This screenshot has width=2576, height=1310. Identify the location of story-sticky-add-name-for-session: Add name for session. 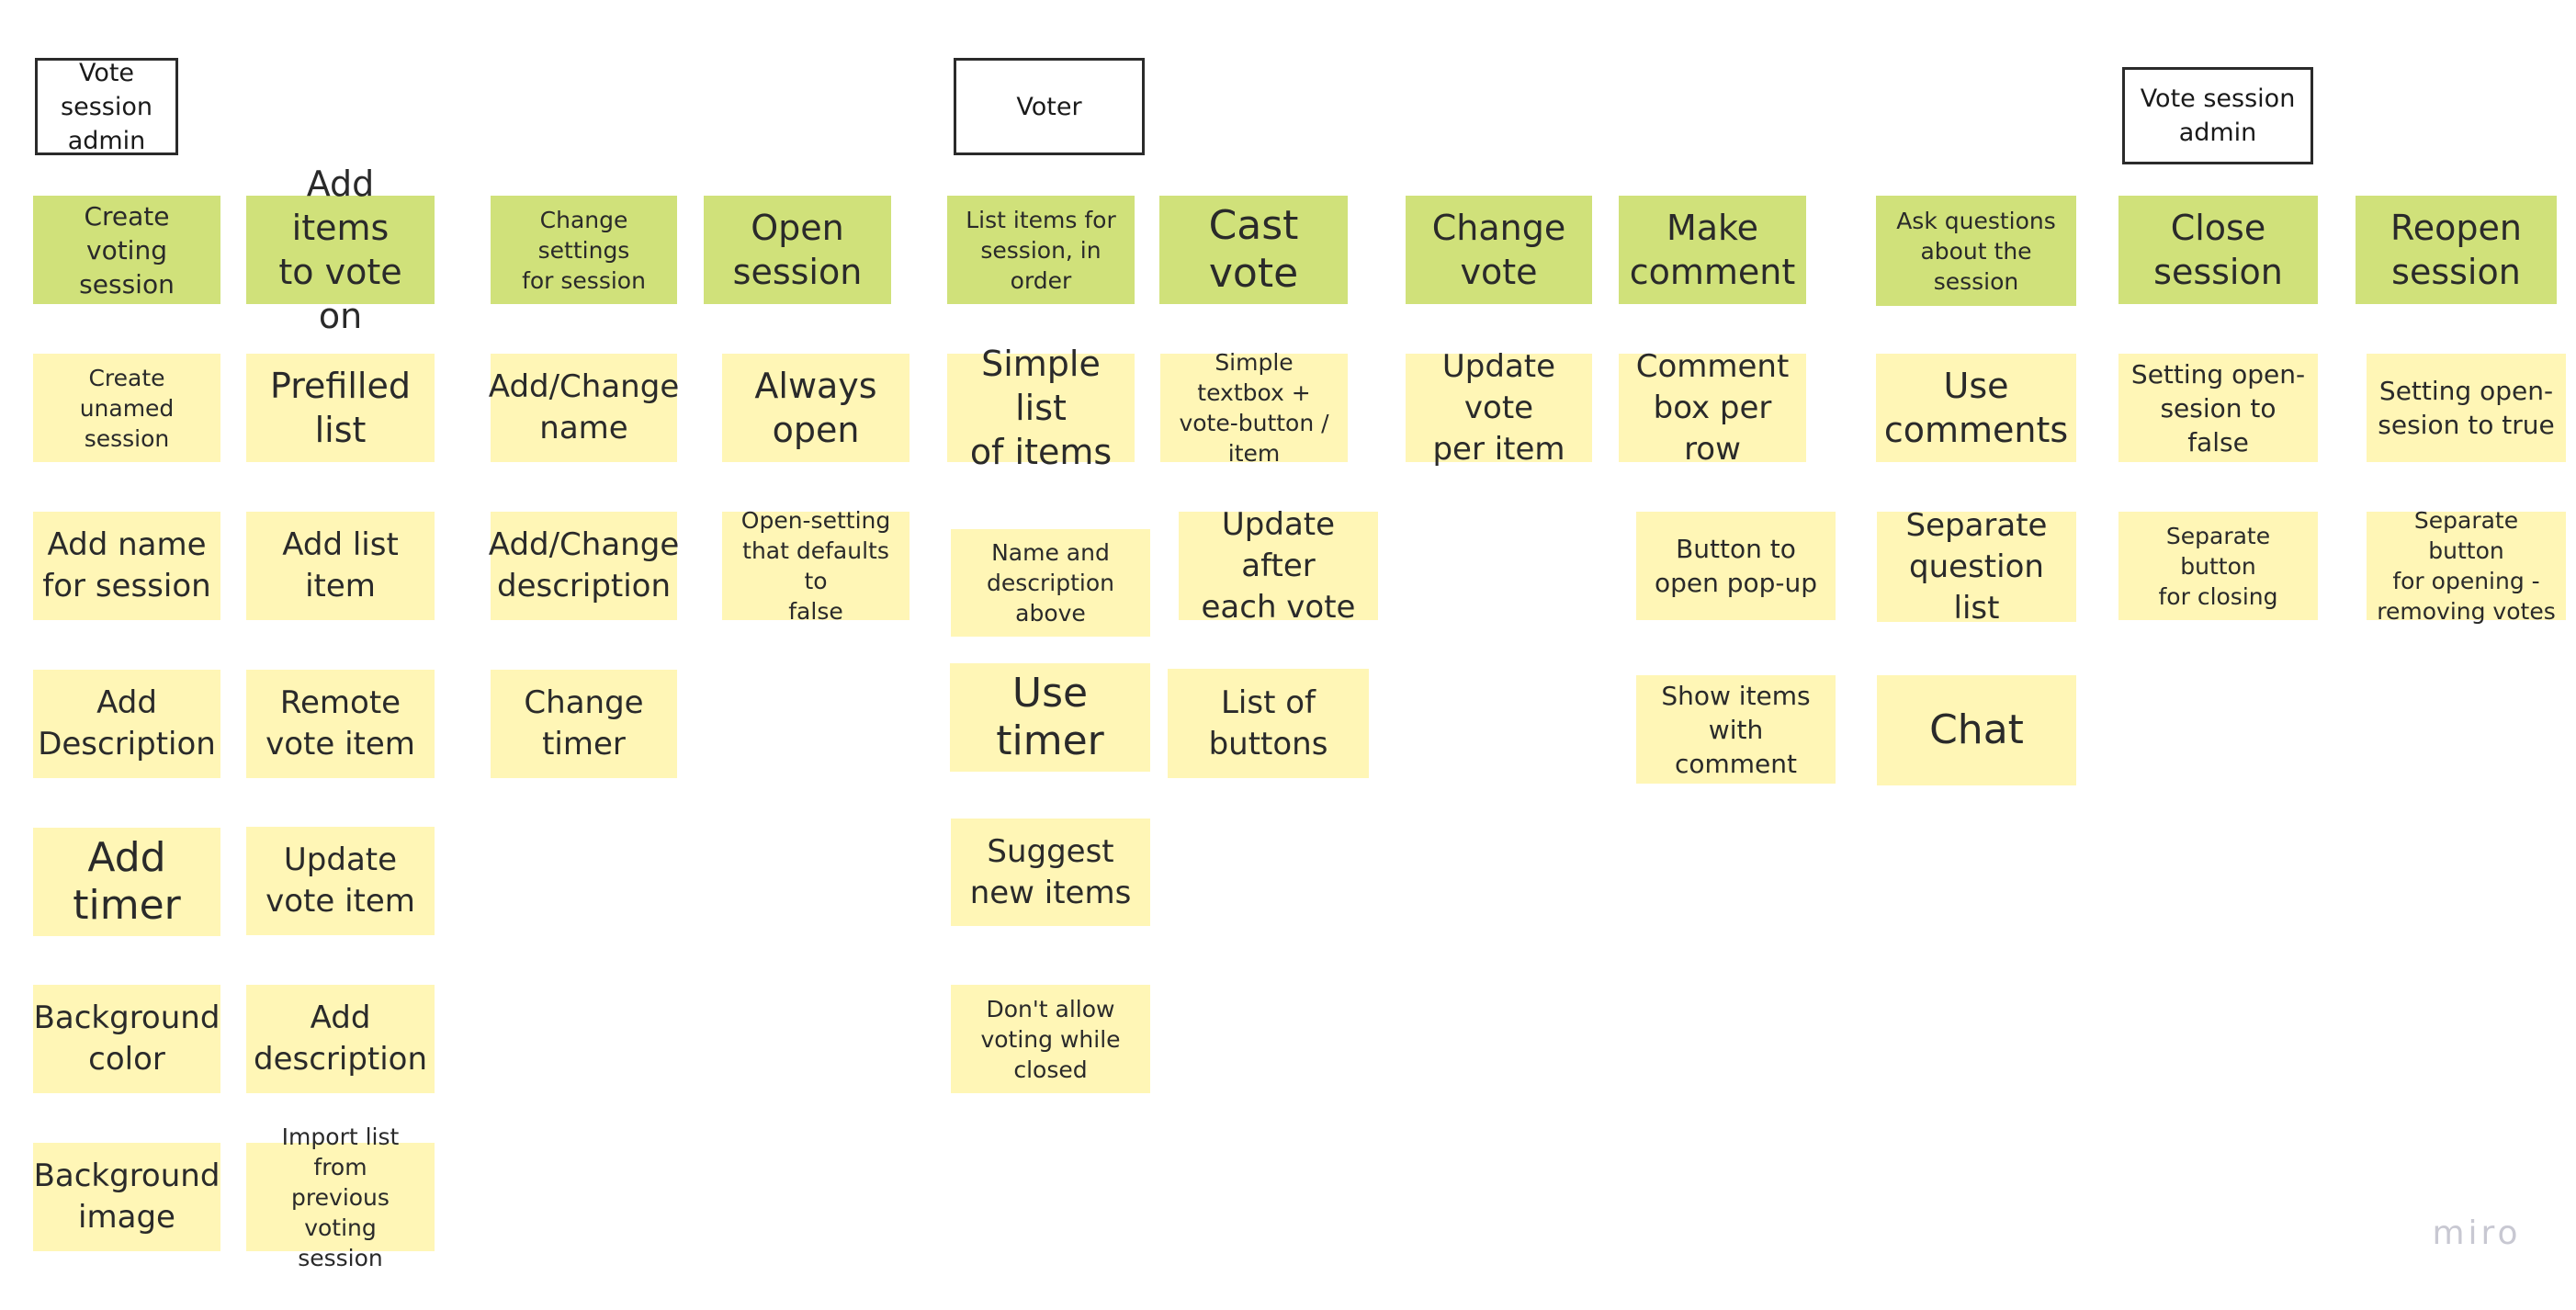
(126, 566).